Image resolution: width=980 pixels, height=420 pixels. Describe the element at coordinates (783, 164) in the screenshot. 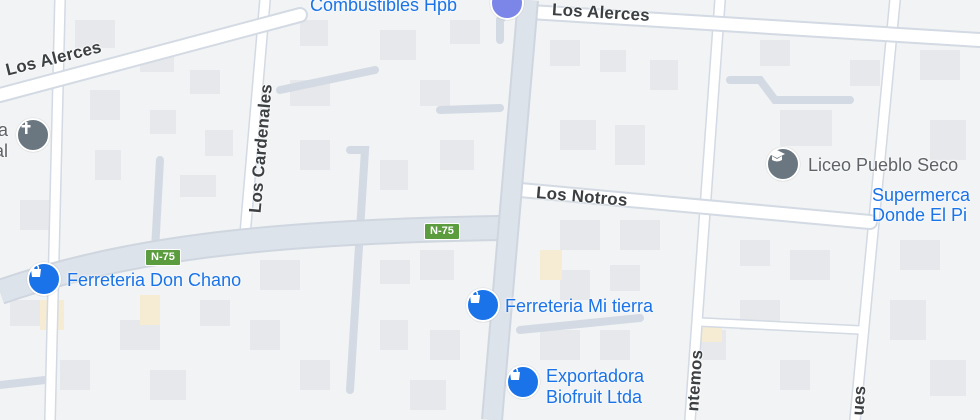

I see `school-icon` at that location.